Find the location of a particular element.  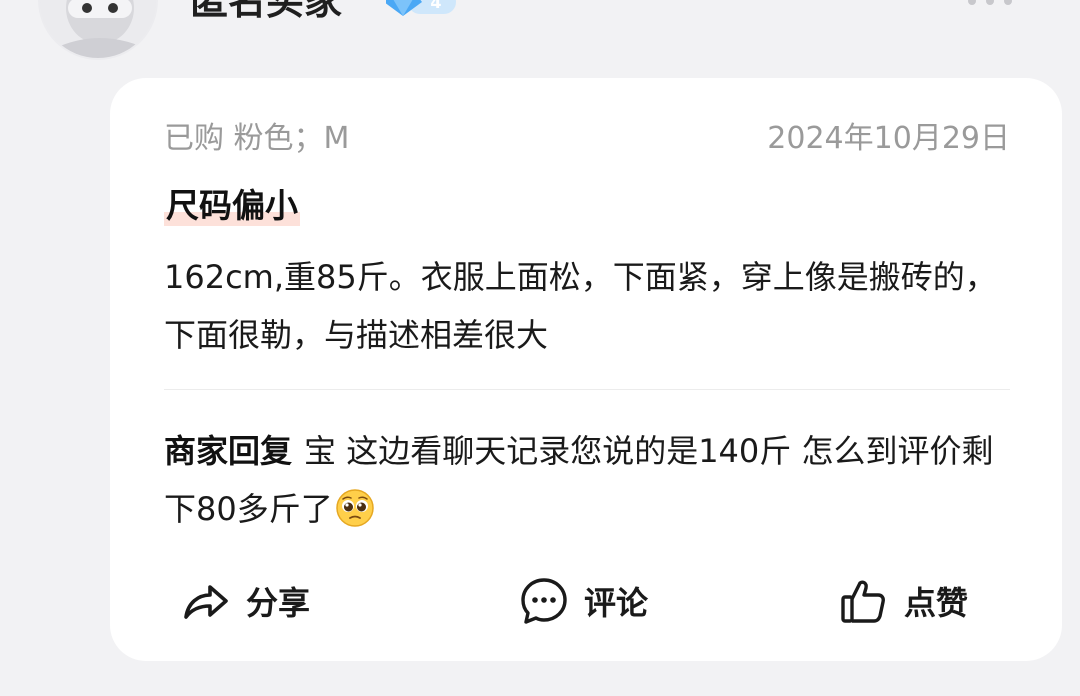

review-meta: 已购 粉色；M 2024年10月29日 is located at coordinates (587, 139).